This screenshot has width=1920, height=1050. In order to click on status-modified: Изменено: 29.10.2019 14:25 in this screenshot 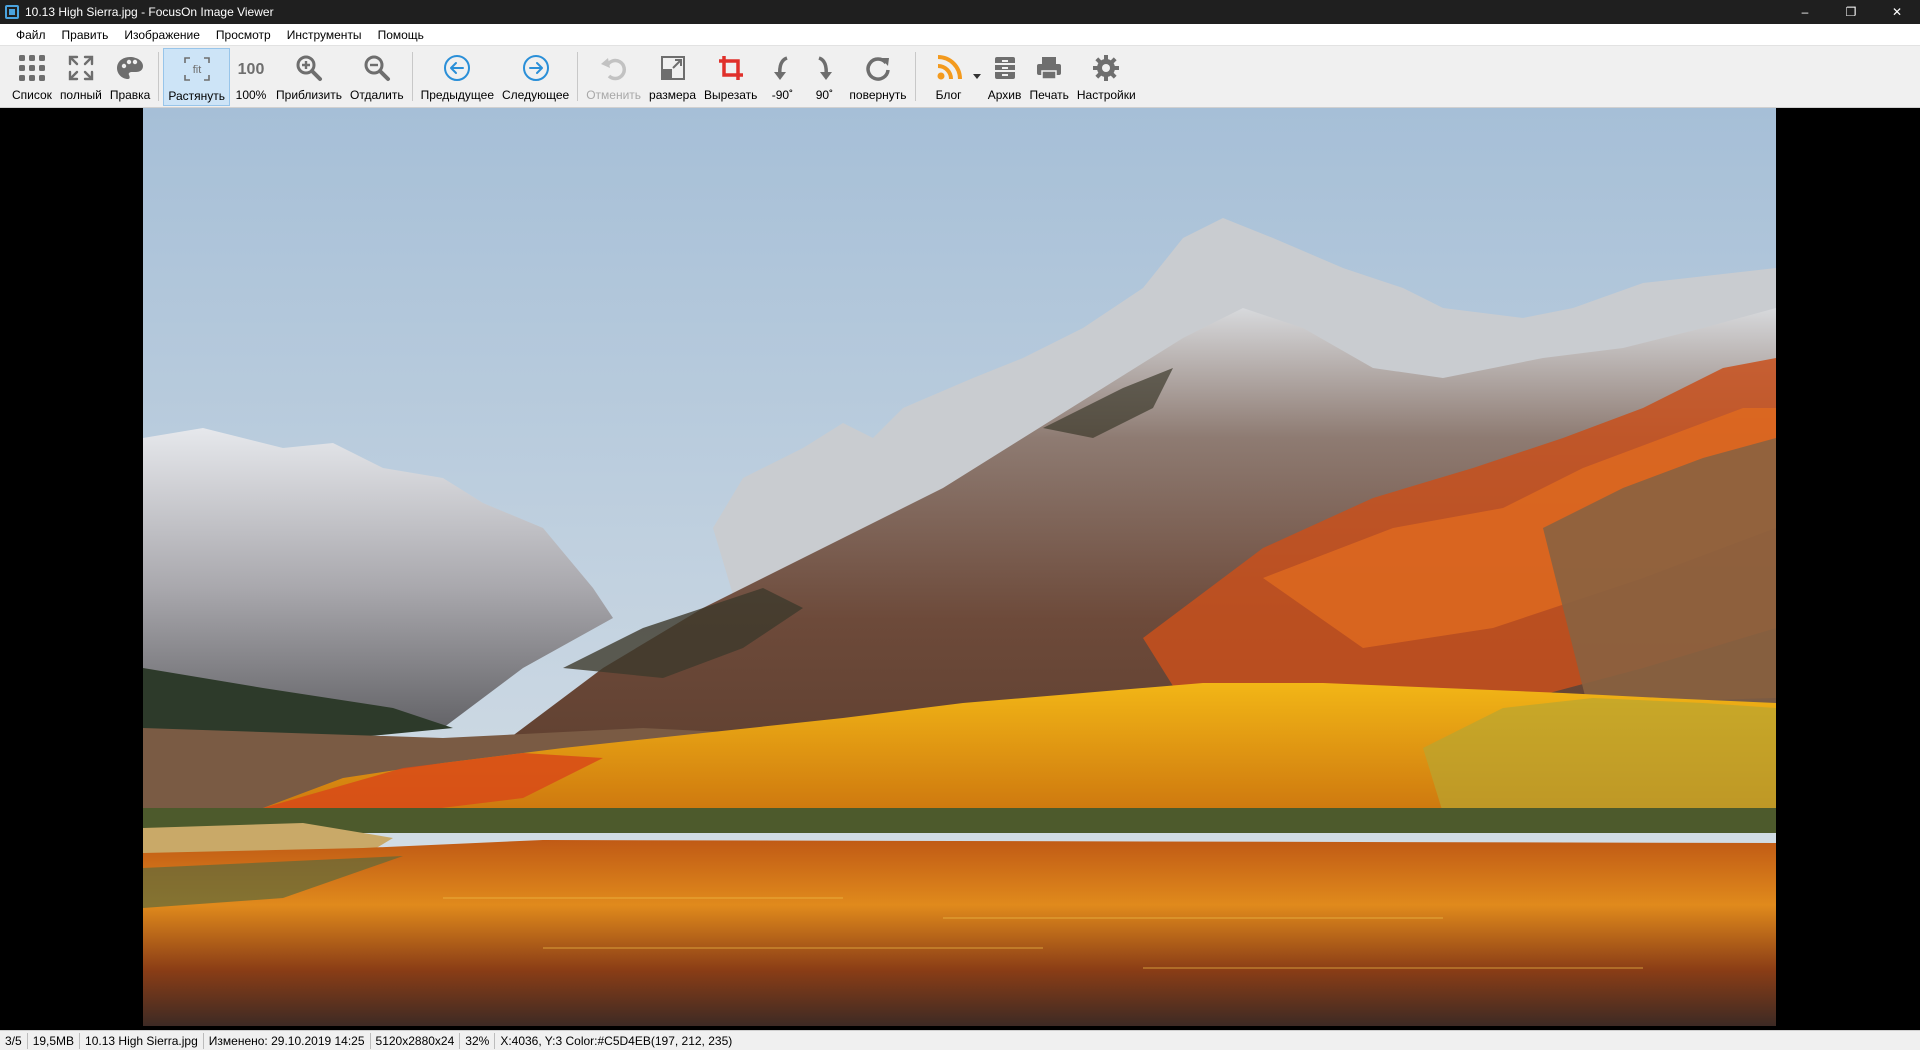, I will do `click(287, 1040)`.